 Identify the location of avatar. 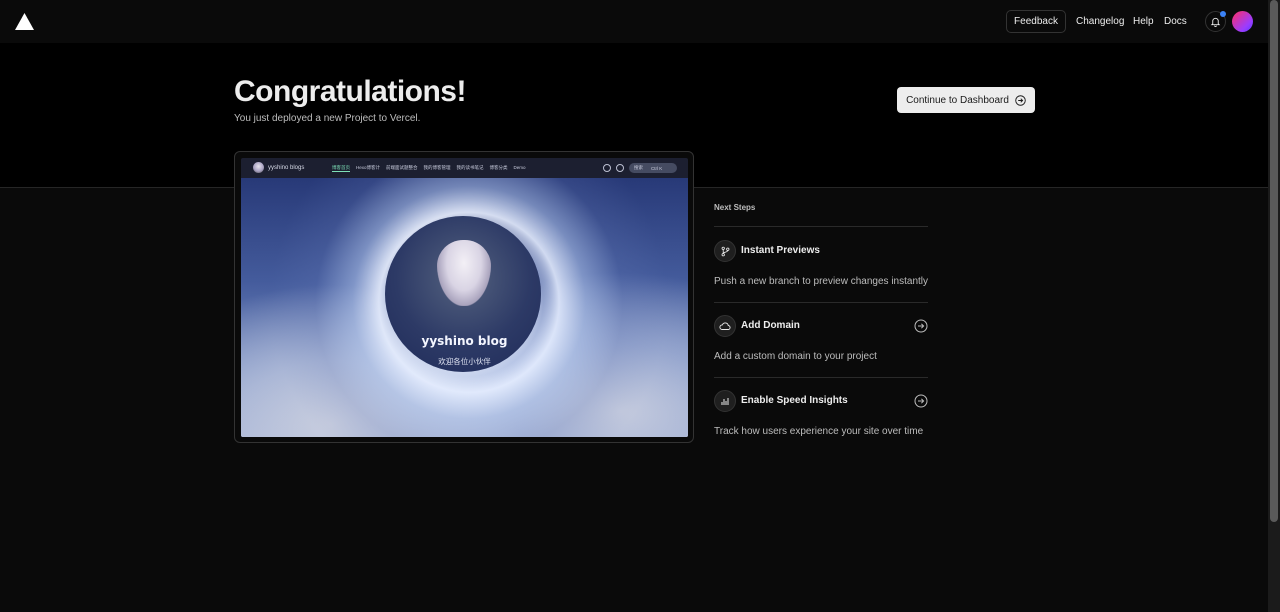
(1242, 21).